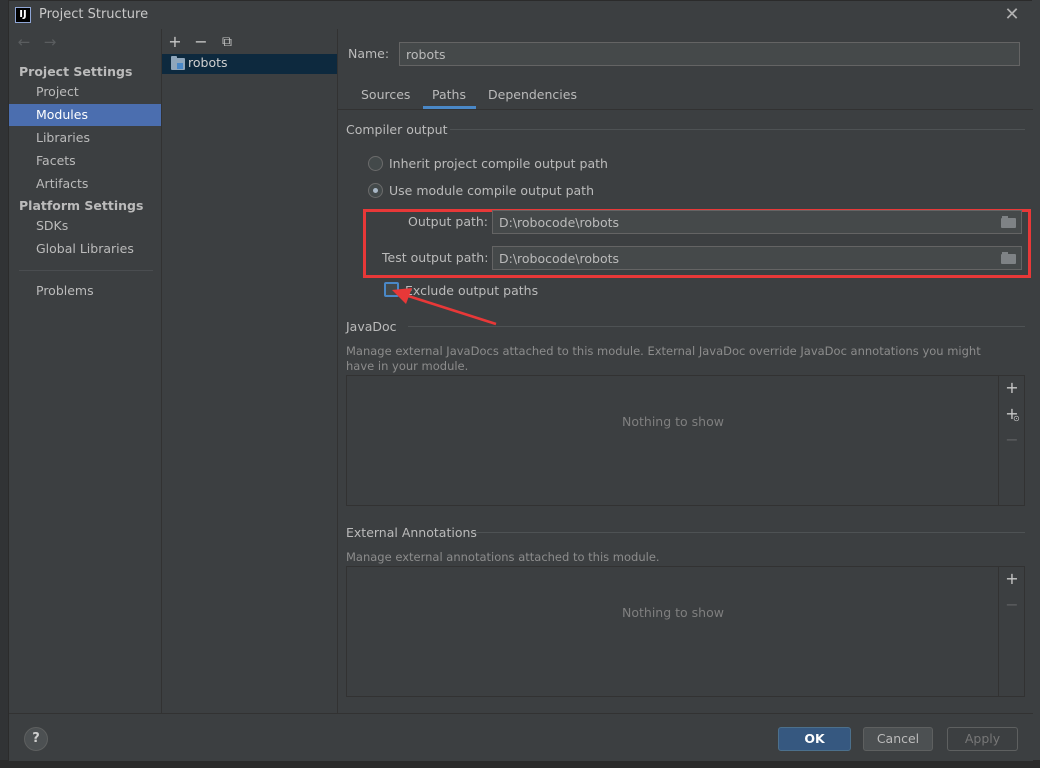 Image resolution: width=1040 pixels, height=768 pixels. What do you see at coordinates (24, 42) in the screenshot?
I see `back-arrow-icon: ←` at bounding box center [24, 42].